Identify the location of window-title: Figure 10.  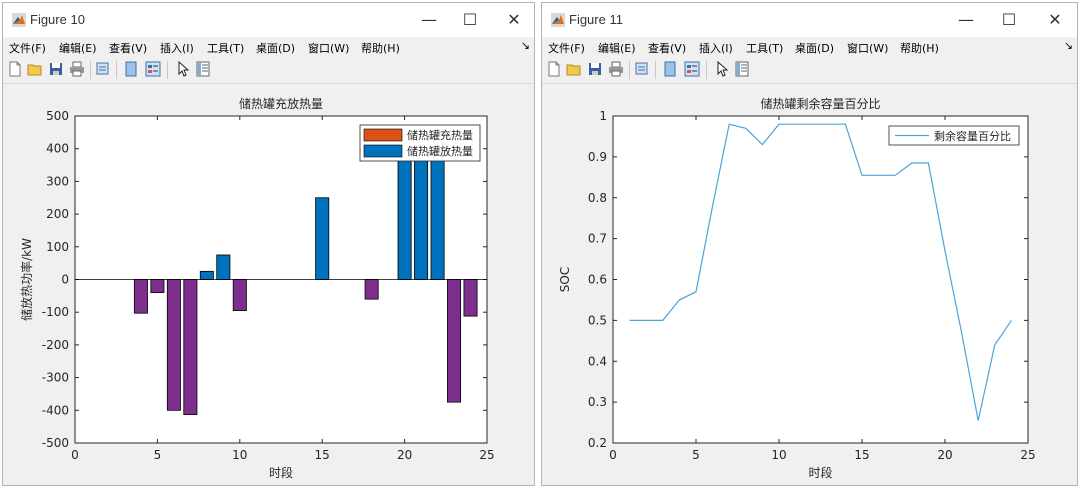
(57, 19).